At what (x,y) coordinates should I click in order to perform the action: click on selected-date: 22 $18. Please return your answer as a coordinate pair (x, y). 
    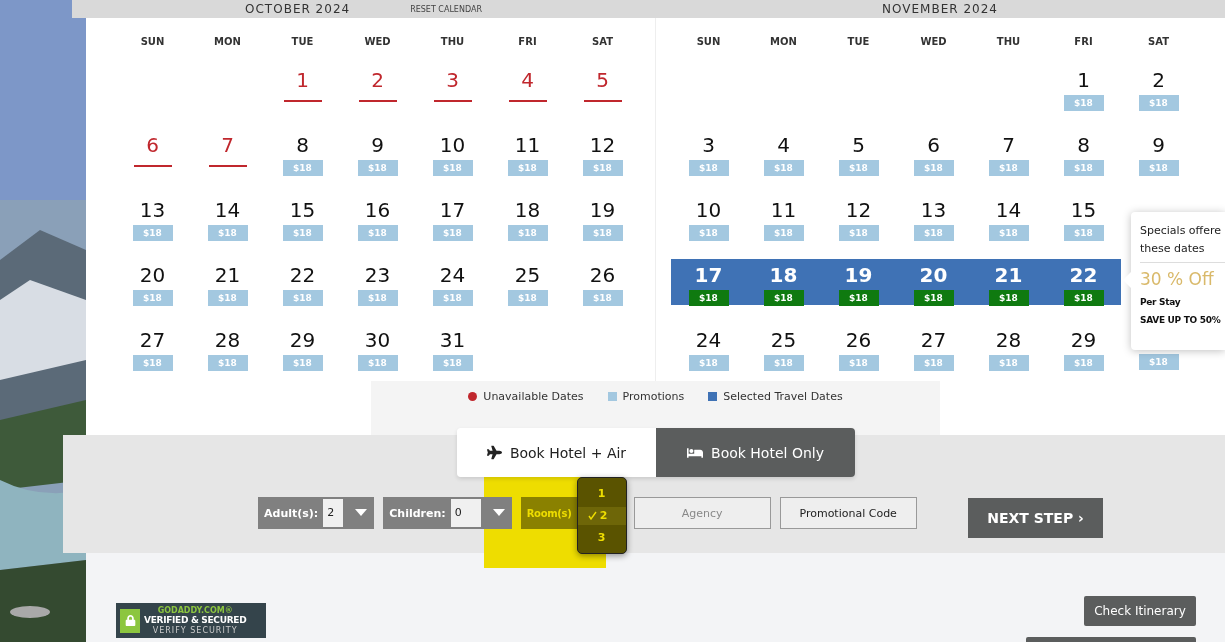
    Looking at the image, I should click on (1083, 282).